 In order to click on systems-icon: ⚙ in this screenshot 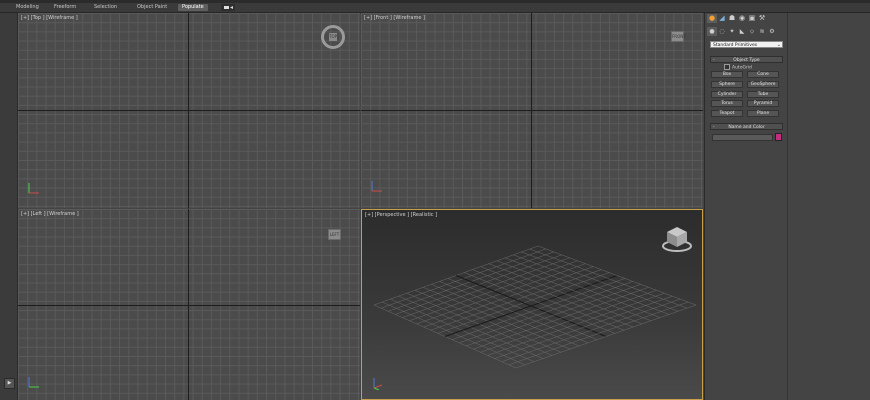, I will do `click(772, 31)`.